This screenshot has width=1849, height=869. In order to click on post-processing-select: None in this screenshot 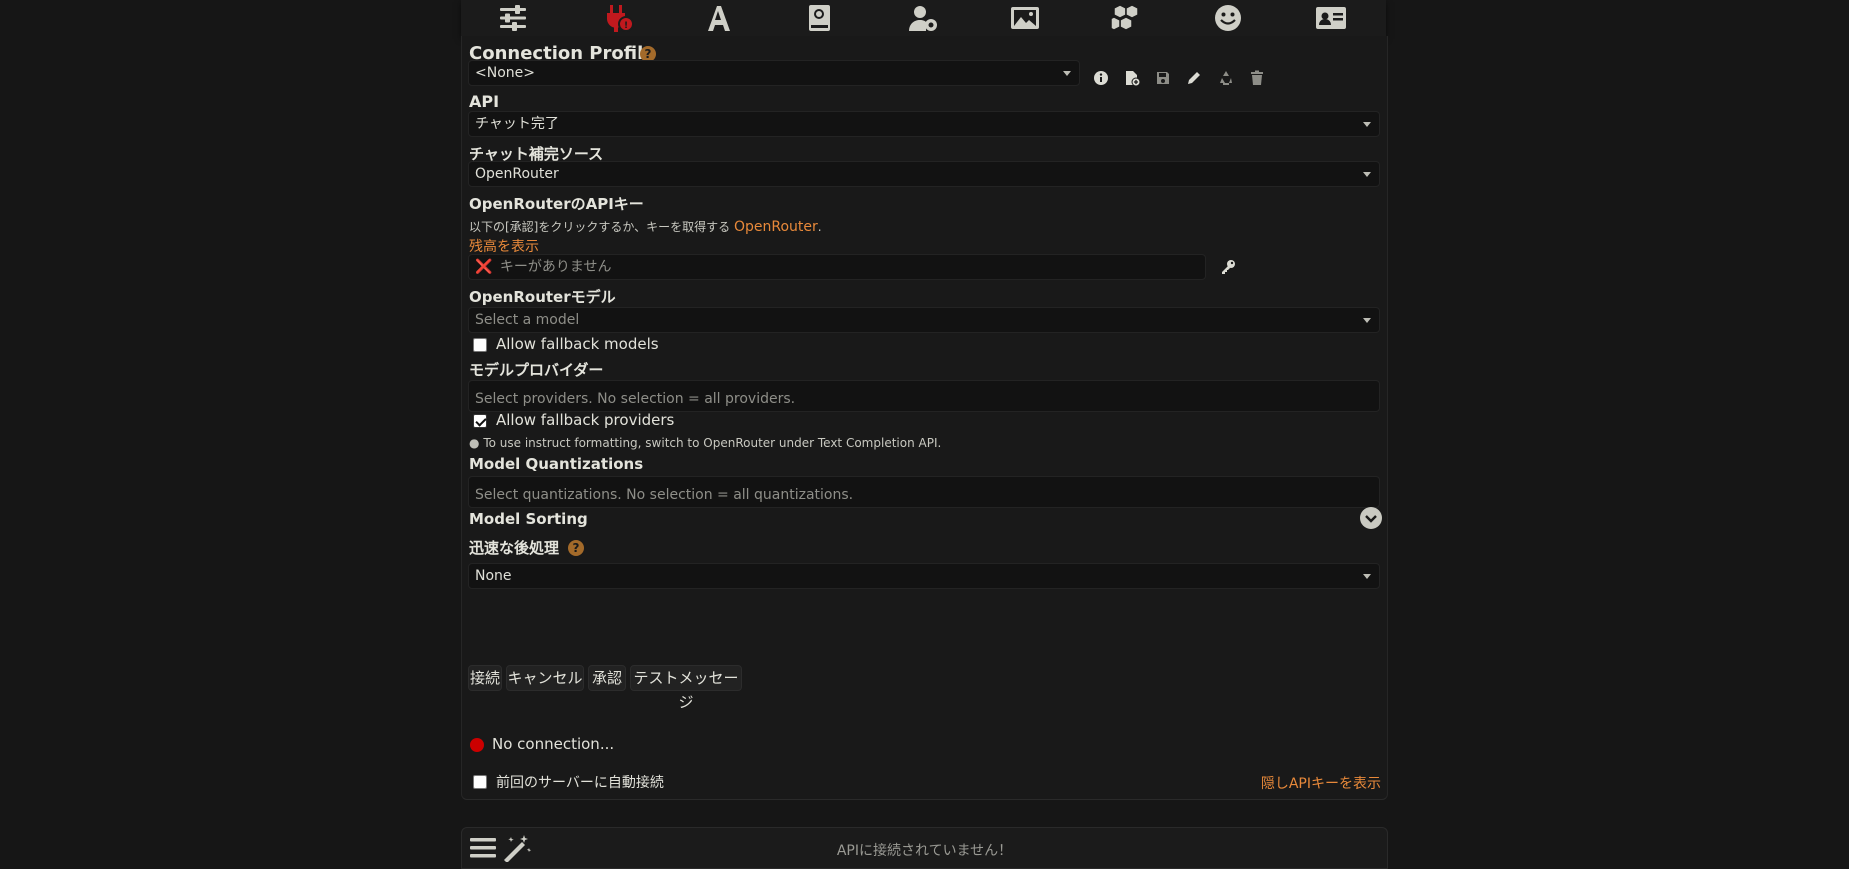, I will do `click(924, 576)`.